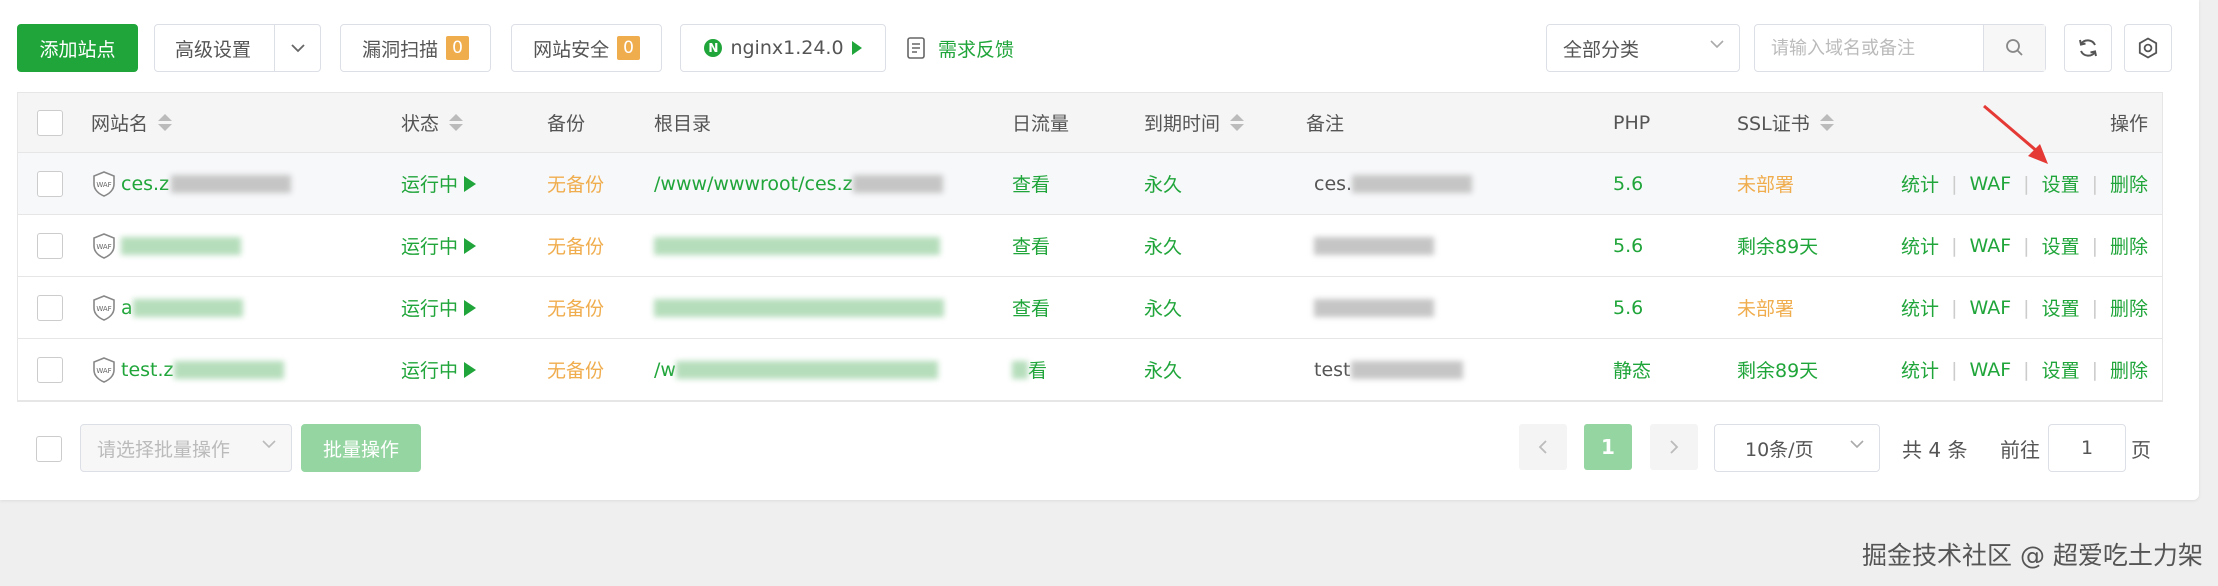  What do you see at coordinates (49, 449) in the screenshot?
I see `batch-select-checkbox` at bounding box center [49, 449].